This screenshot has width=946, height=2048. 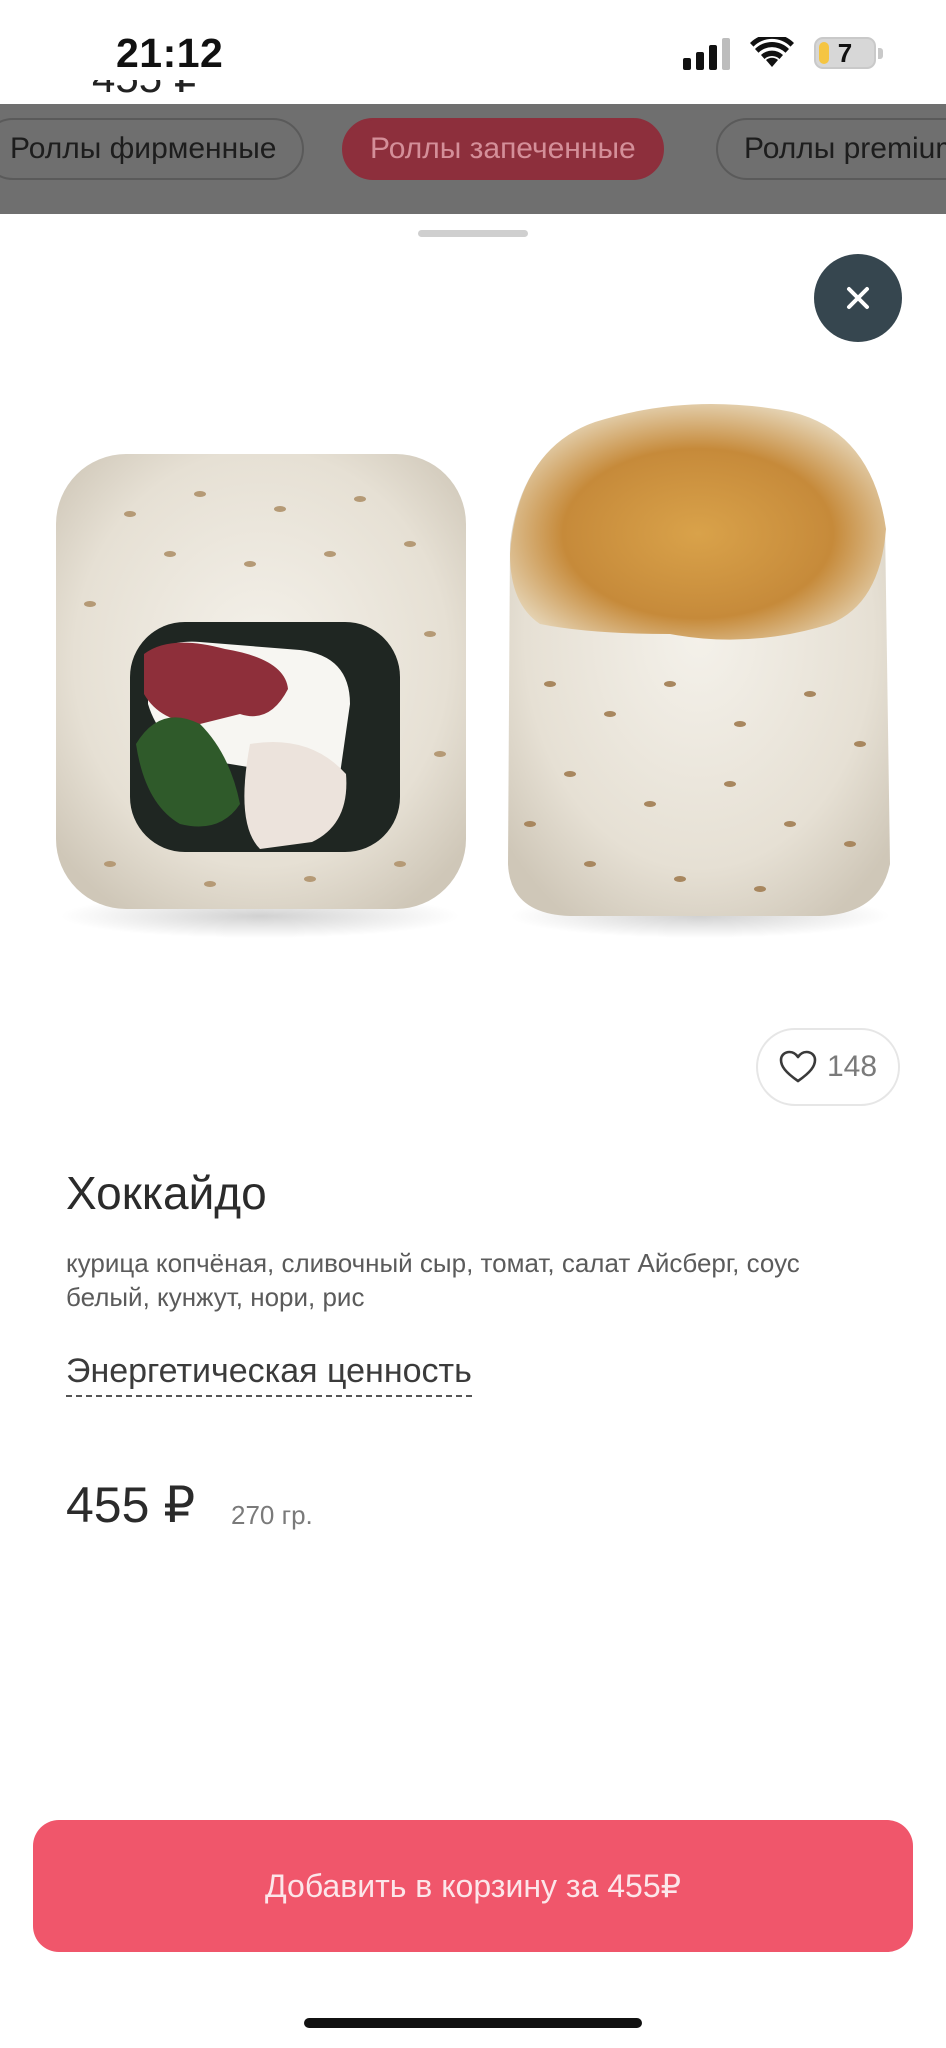 I want to click on add-to-cart-button: Добавить в корзину за 455₽, so click(x=473, y=1886).